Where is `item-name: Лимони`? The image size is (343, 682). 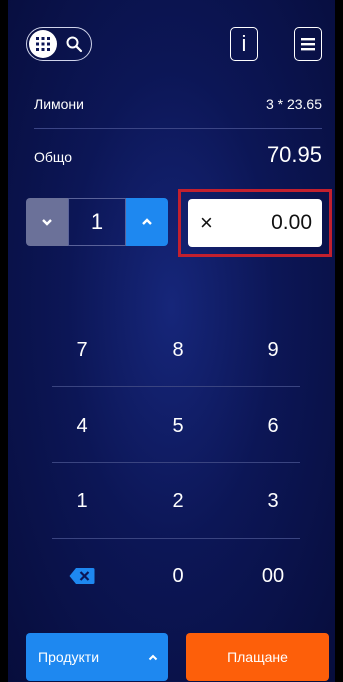
item-name: Лимони is located at coordinates (59, 104).